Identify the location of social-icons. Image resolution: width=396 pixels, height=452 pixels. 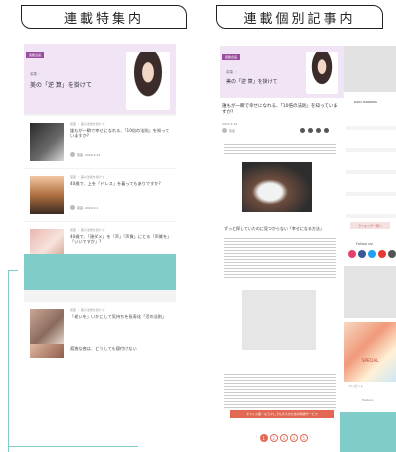
(372, 254).